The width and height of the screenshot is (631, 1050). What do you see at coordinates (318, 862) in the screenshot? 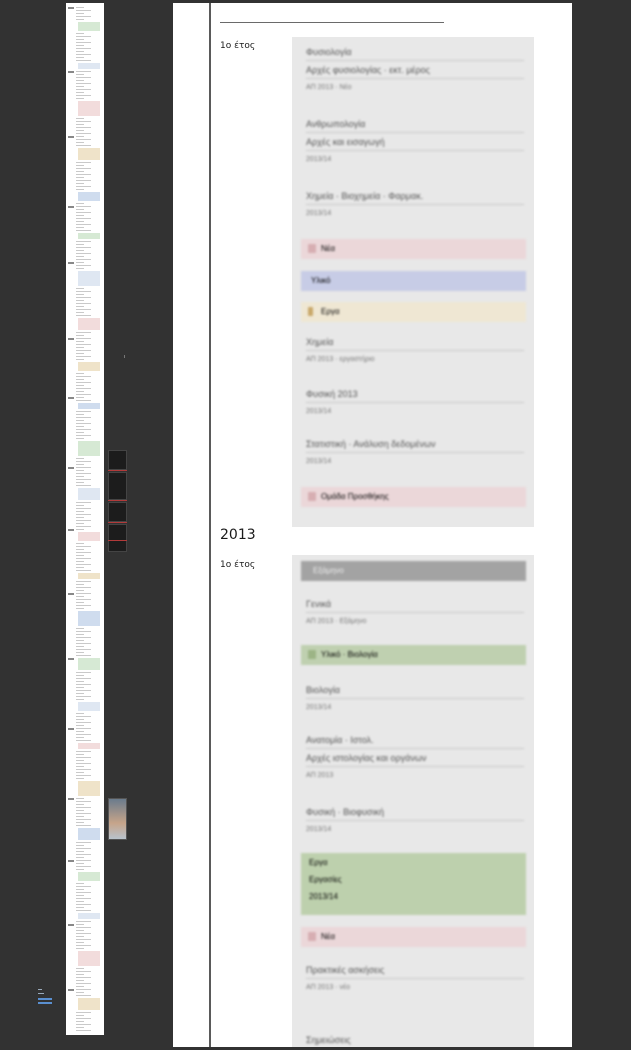
I see `block-title: Εργα` at bounding box center [318, 862].